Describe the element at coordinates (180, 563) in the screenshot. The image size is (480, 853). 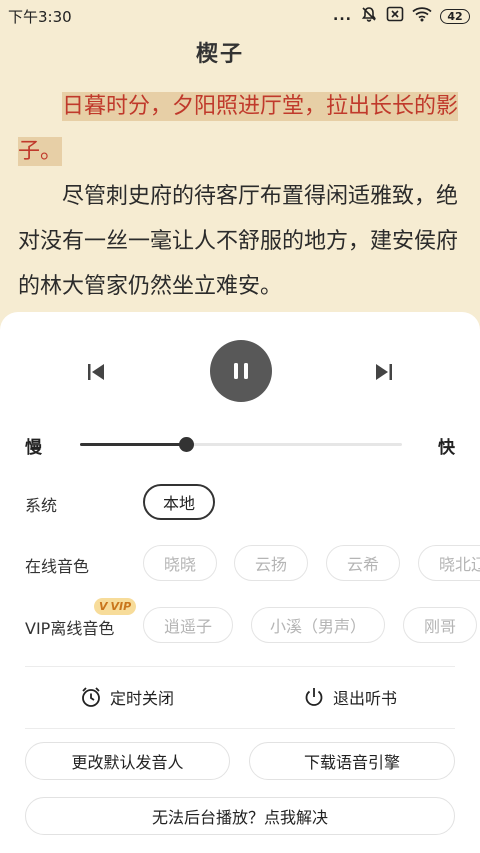
I see `voice-option-xiaoxiao: 晓晓` at that location.